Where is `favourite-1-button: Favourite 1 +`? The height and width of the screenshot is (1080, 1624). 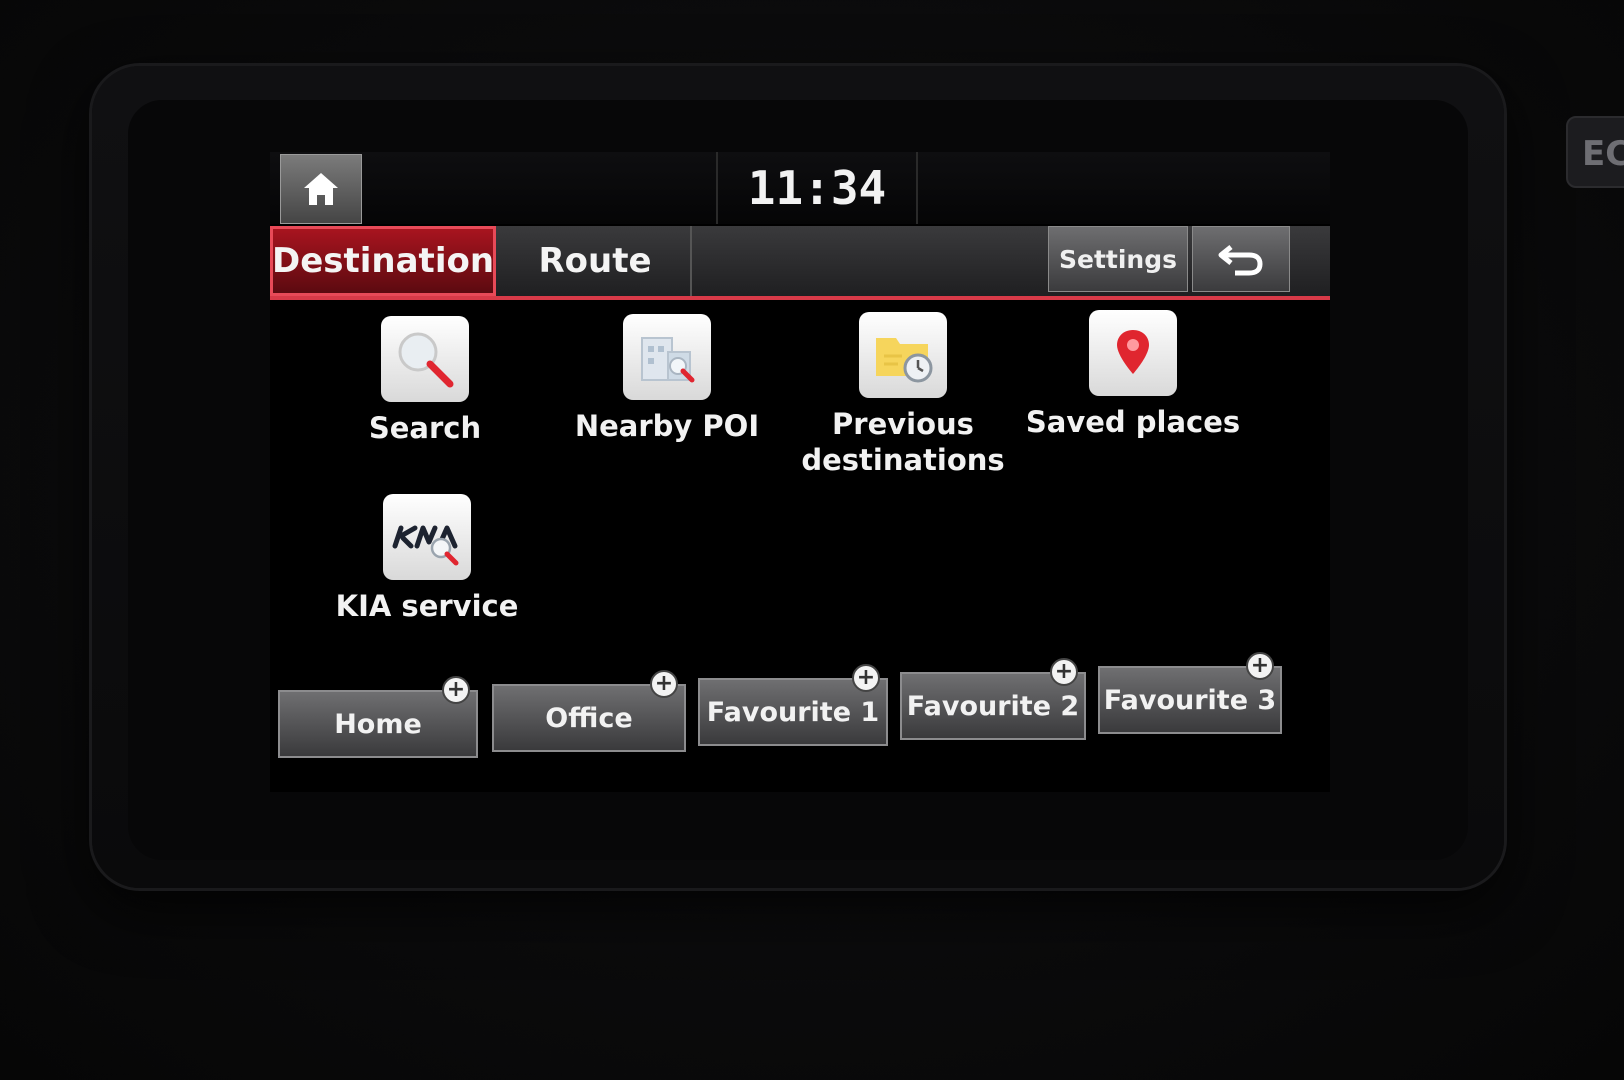 favourite-1-button: Favourite 1 + is located at coordinates (793, 705).